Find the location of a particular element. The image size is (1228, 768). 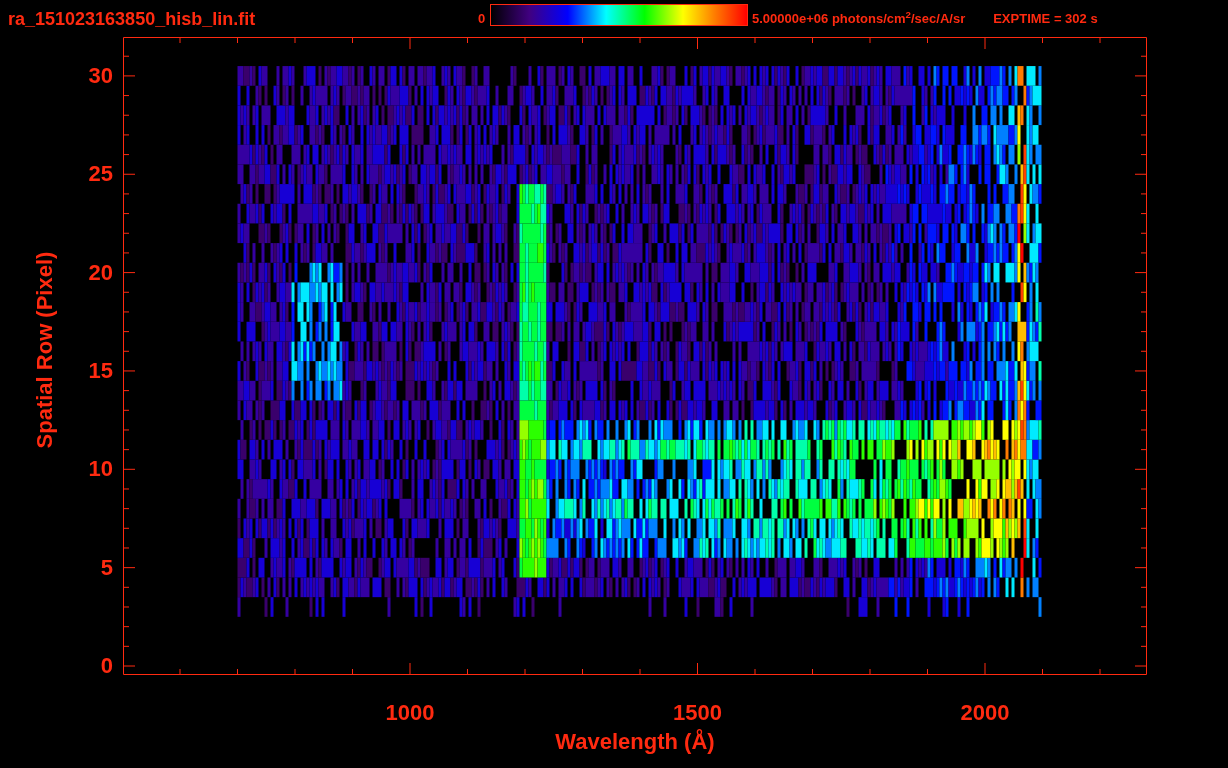

exposure-time: EXPTIME = 302 s is located at coordinates (1045, 18).